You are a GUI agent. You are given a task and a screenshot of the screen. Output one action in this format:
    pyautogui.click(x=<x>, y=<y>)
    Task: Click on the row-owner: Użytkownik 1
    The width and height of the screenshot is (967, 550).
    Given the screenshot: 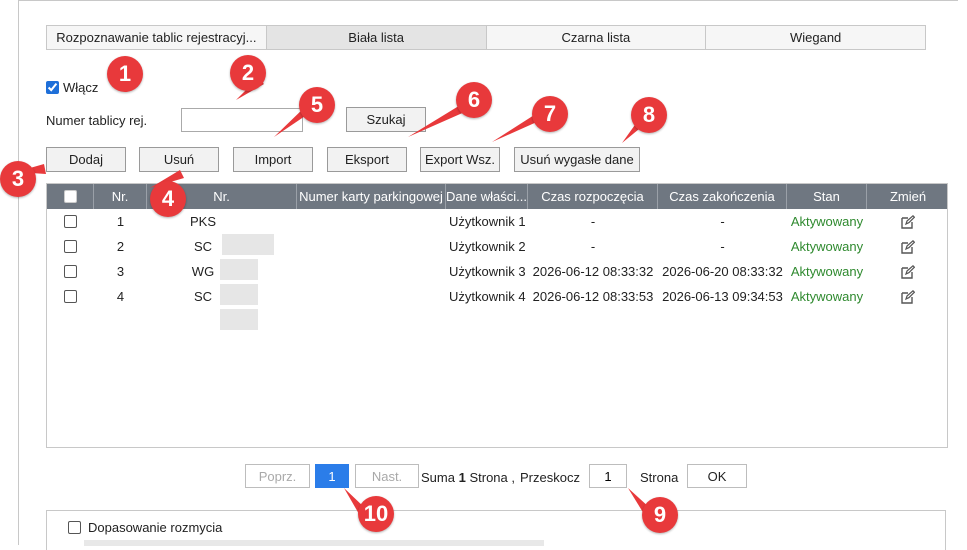 What is the action you would take?
    pyautogui.click(x=487, y=221)
    